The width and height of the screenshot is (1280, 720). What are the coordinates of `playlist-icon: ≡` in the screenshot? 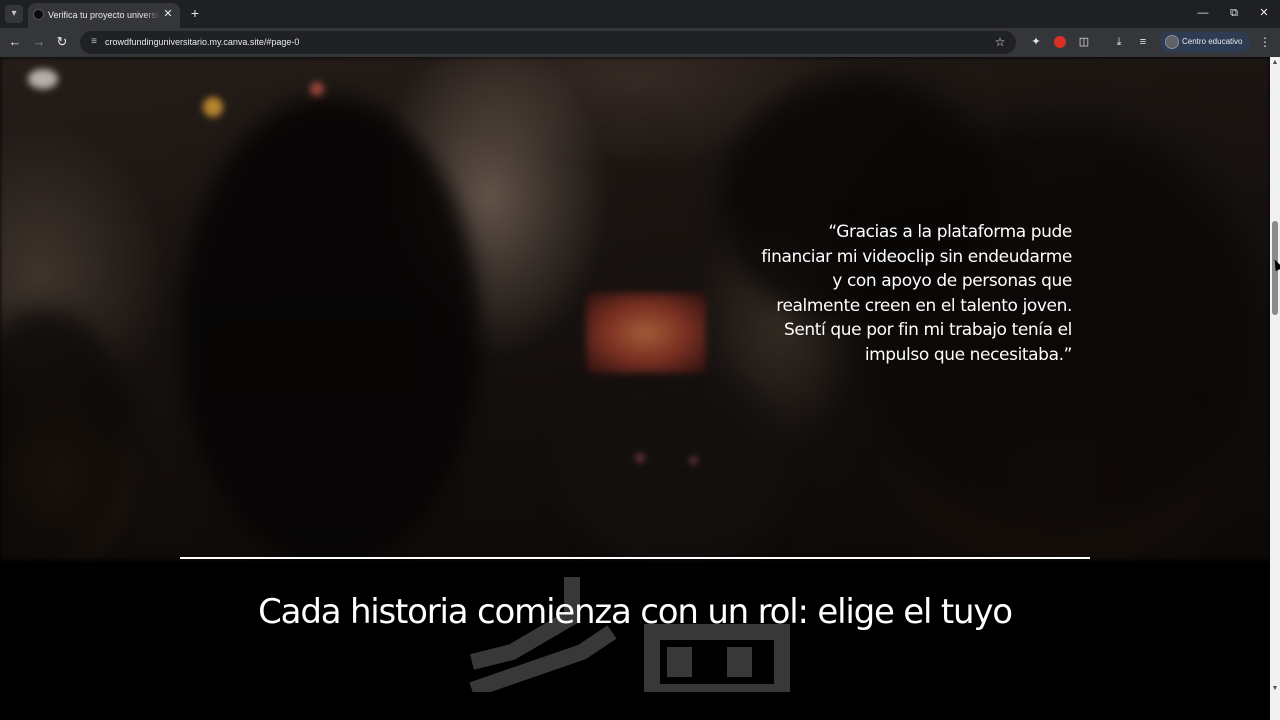 It's located at (1143, 42).